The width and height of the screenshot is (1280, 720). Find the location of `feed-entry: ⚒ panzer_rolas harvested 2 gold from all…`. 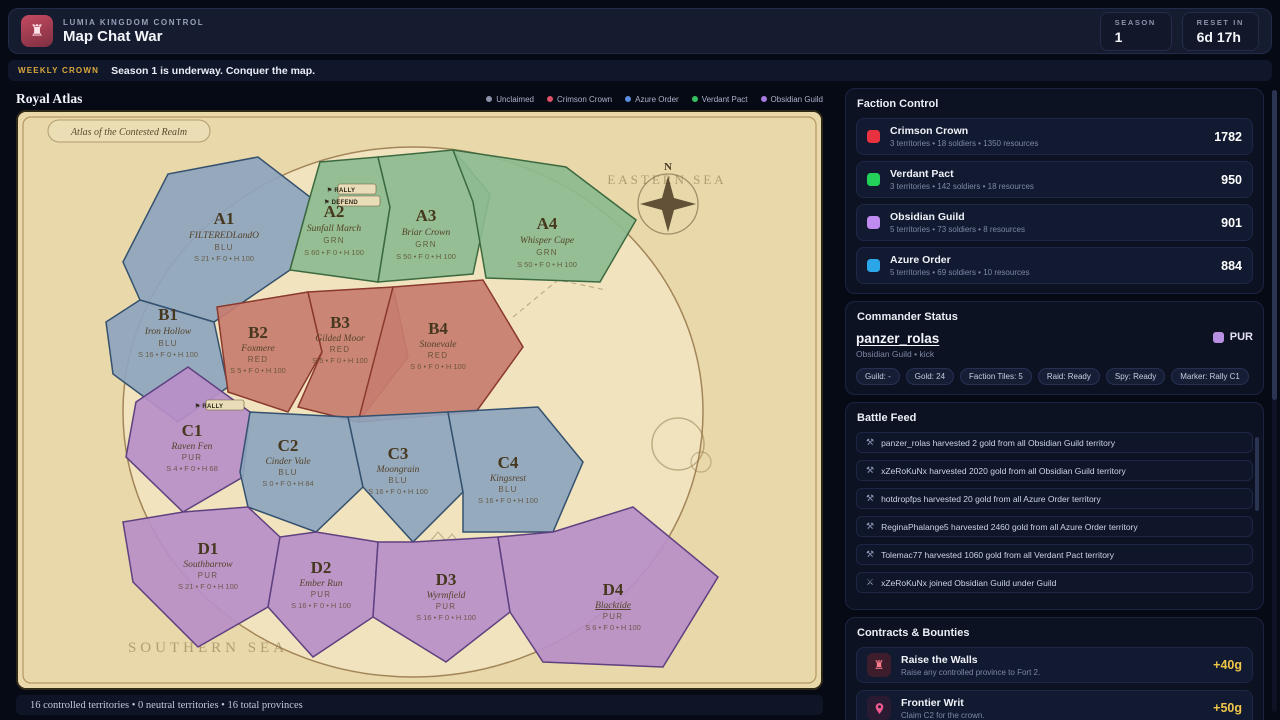

feed-entry: ⚒ panzer_rolas harvested 2 gold from all… is located at coordinates (1054, 442).